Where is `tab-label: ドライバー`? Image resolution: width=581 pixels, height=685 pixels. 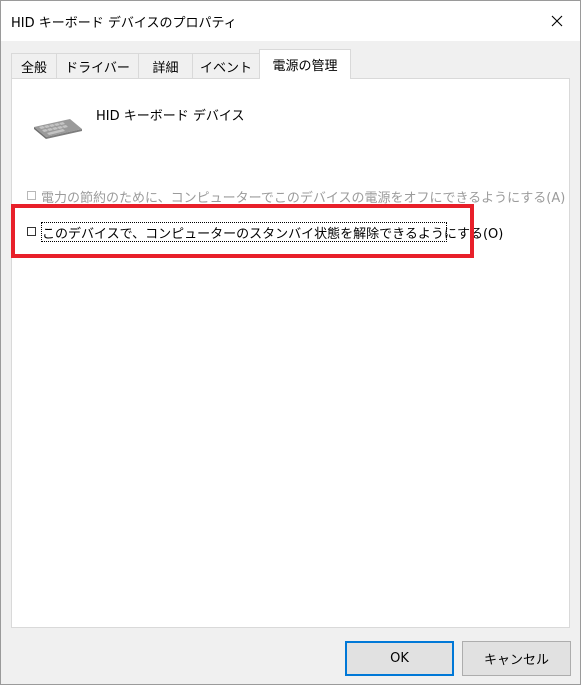
tab-label: ドライバー is located at coordinates (97, 68).